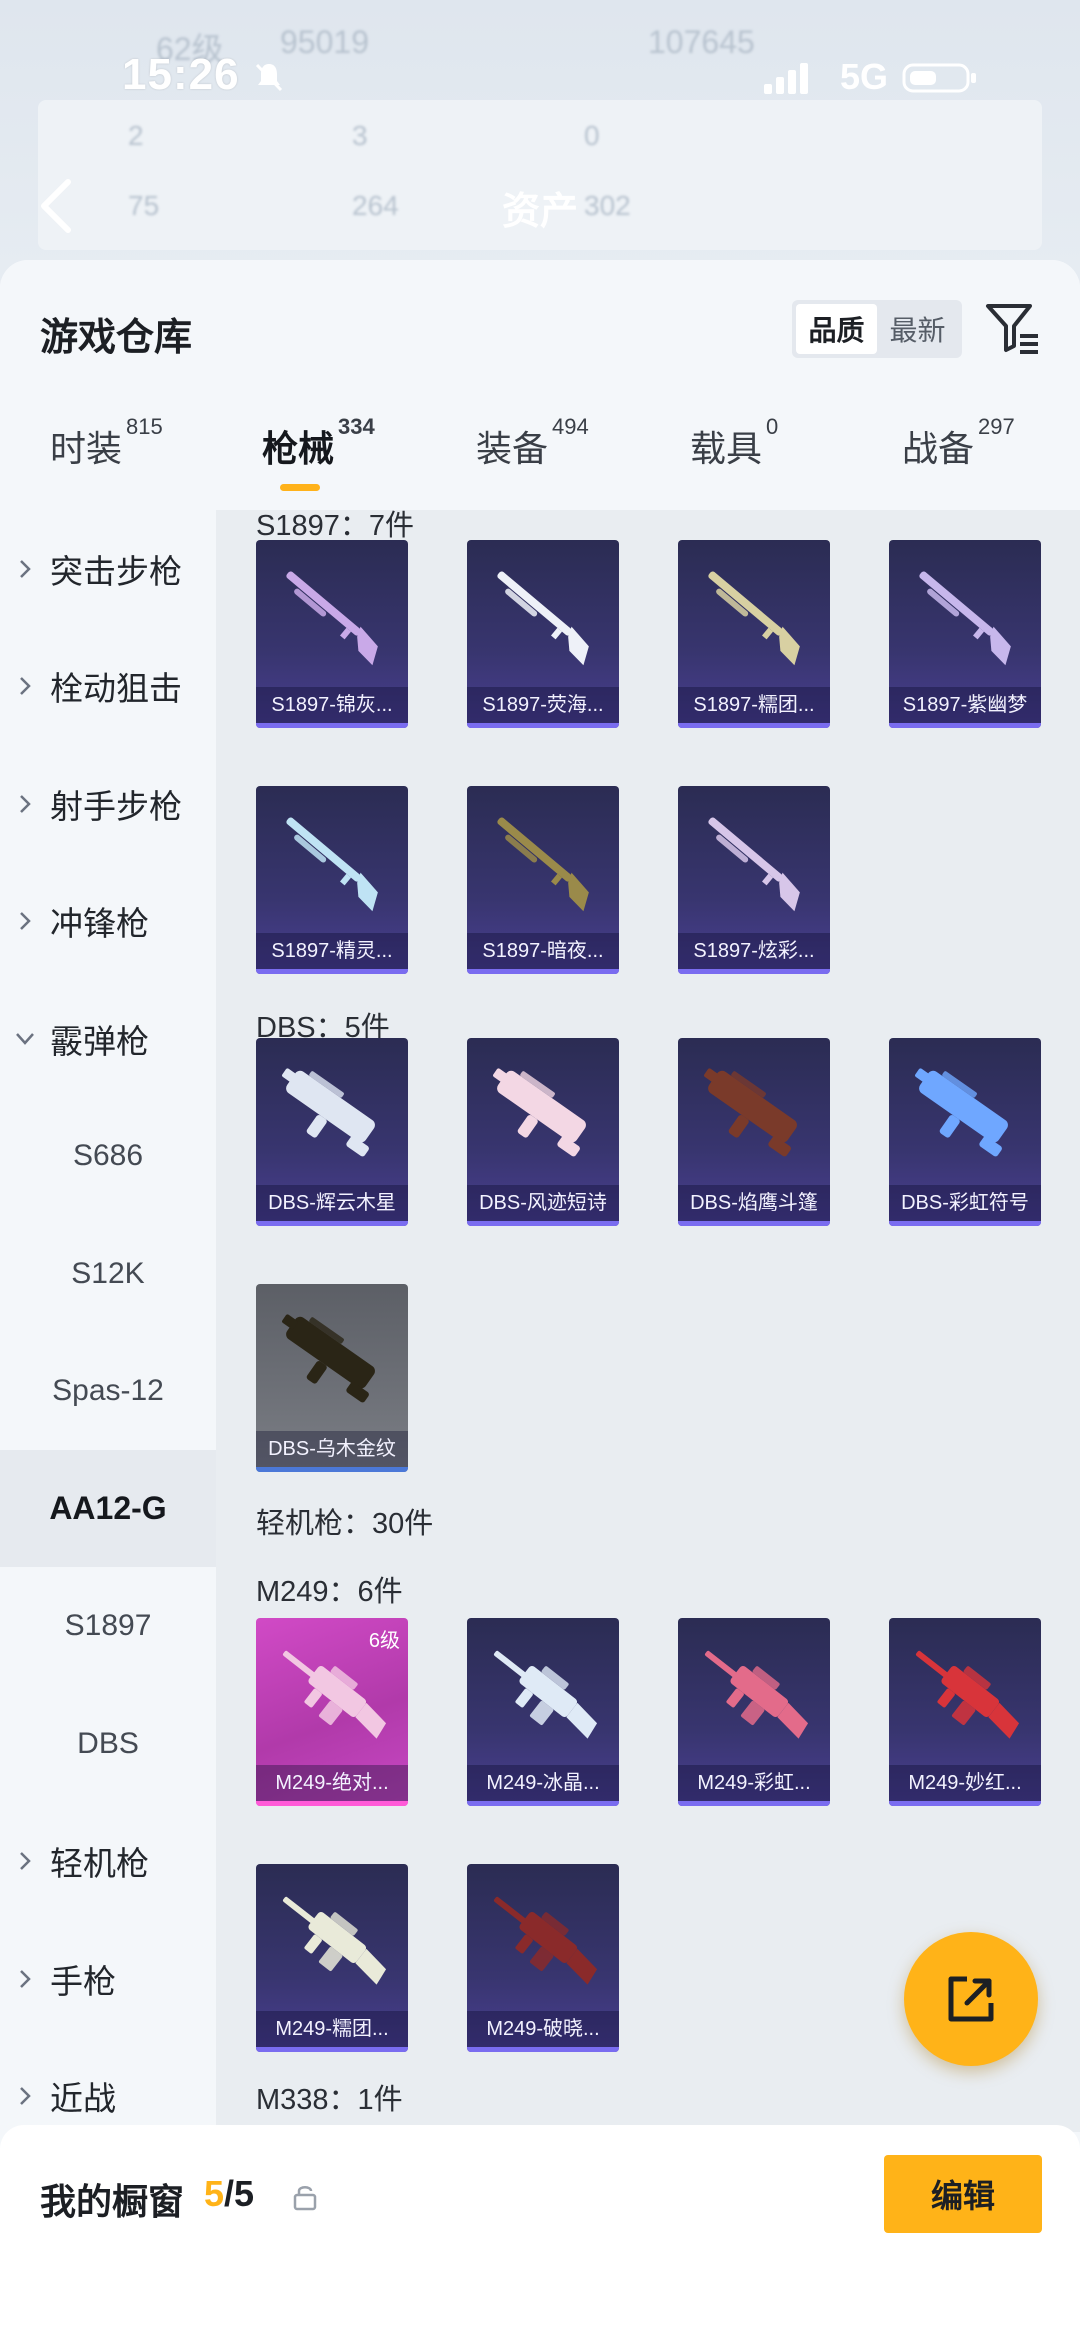 The height and width of the screenshot is (2347, 1080). I want to click on signal-icon, so click(786, 78).